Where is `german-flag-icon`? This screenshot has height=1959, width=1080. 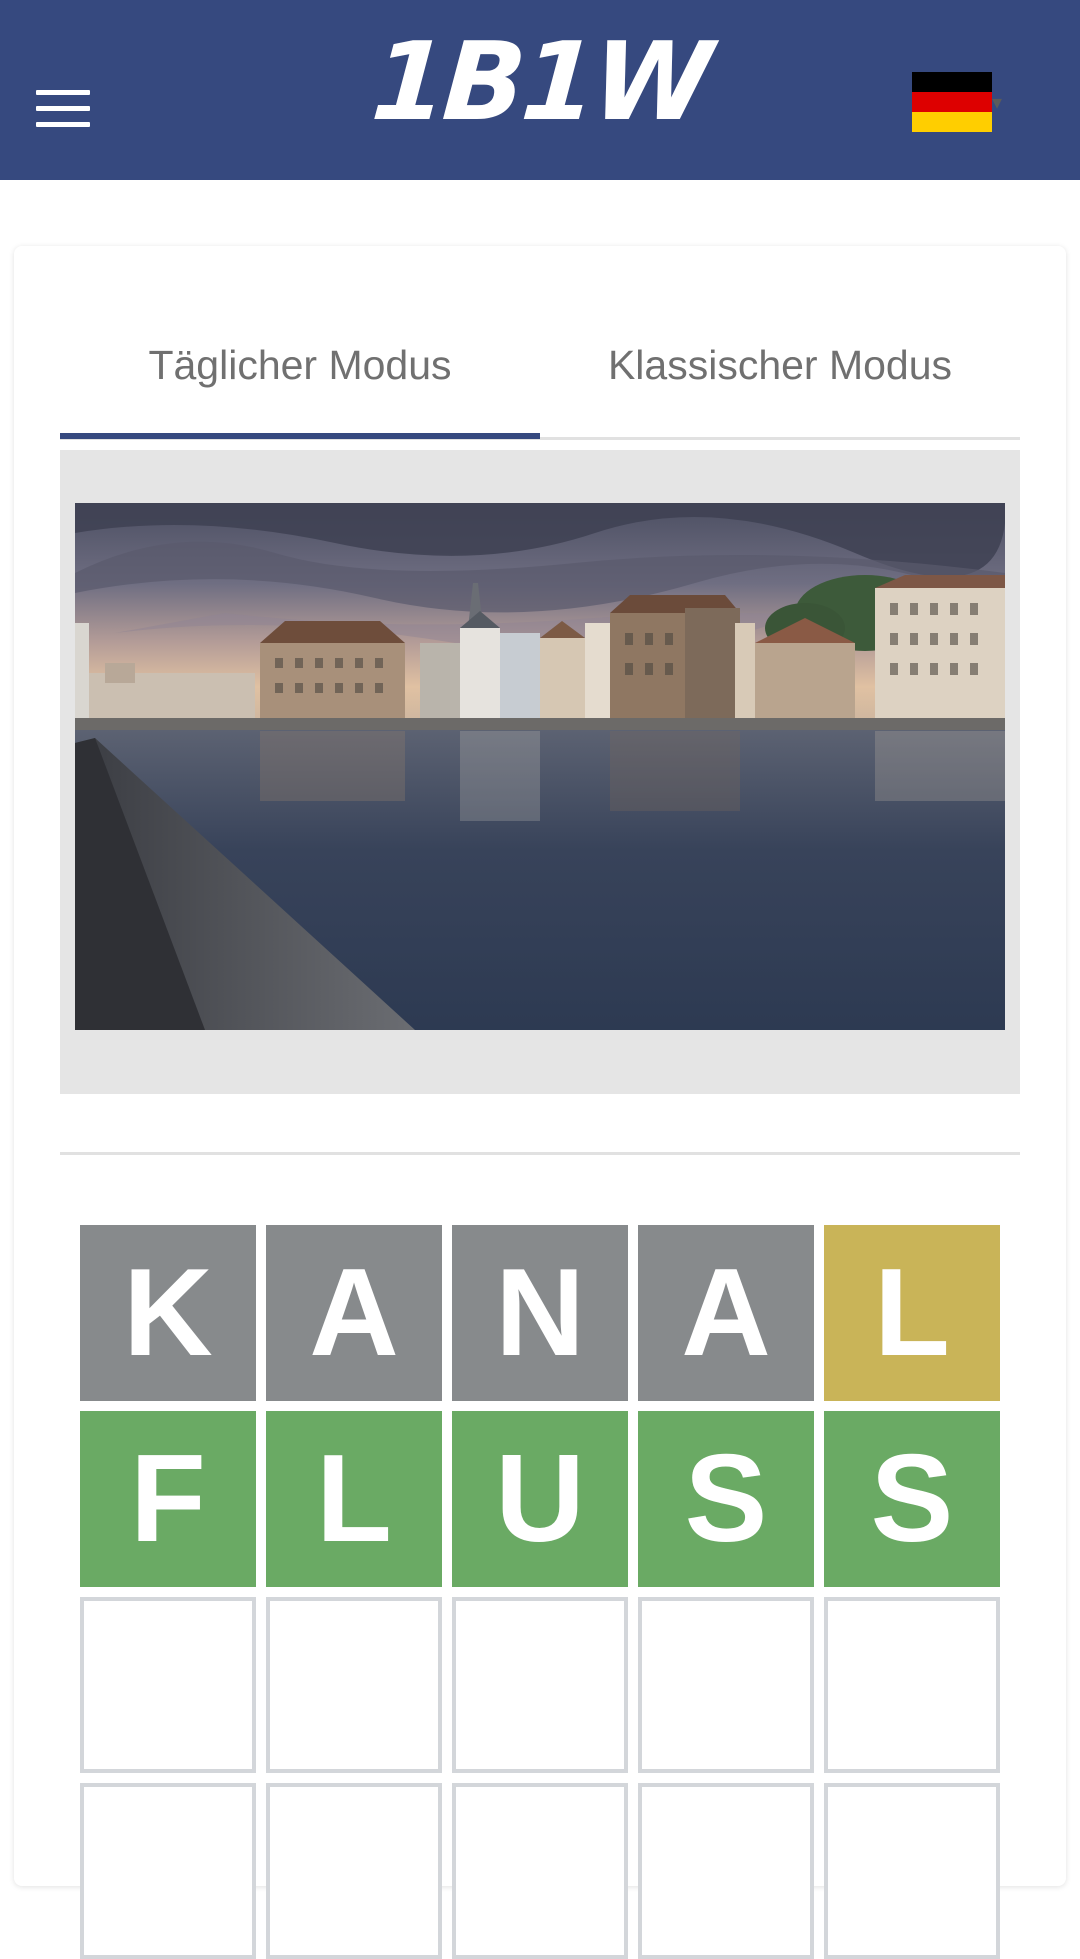 german-flag-icon is located at coordinates (952, 102).